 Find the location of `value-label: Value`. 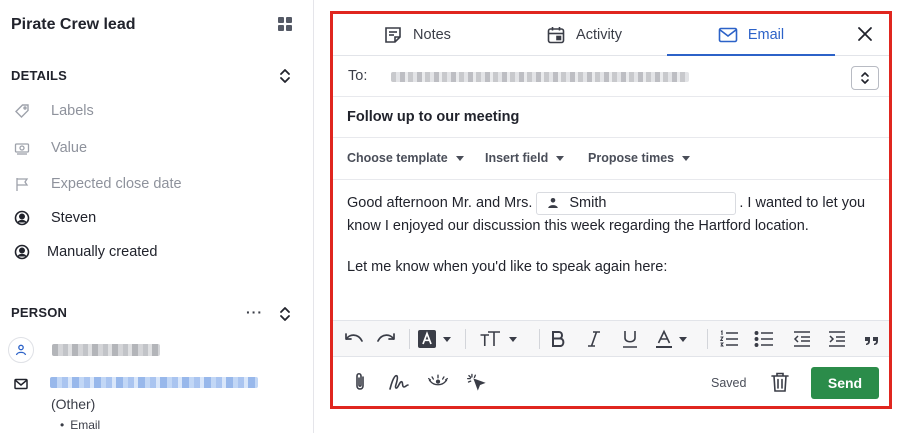

value-label: Value is located at coordinates (69, 148).